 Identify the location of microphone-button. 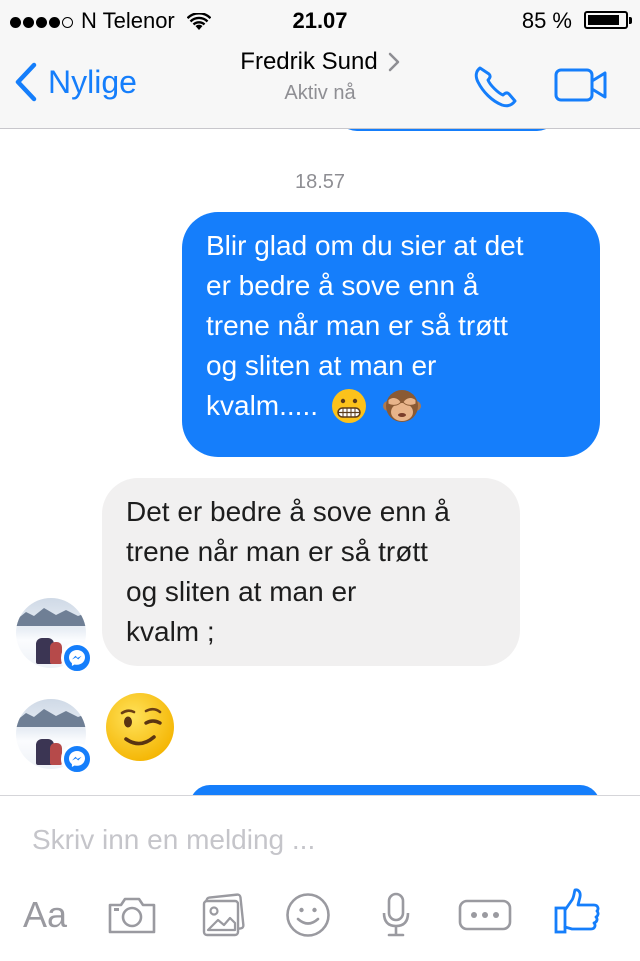
(396, 915).